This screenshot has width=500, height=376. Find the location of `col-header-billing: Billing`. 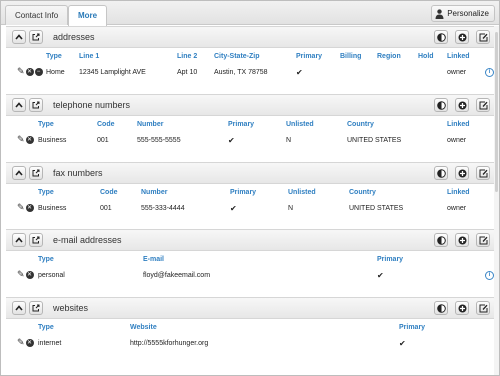

col-header-billing: Billing is located at coordinates (351, 56).